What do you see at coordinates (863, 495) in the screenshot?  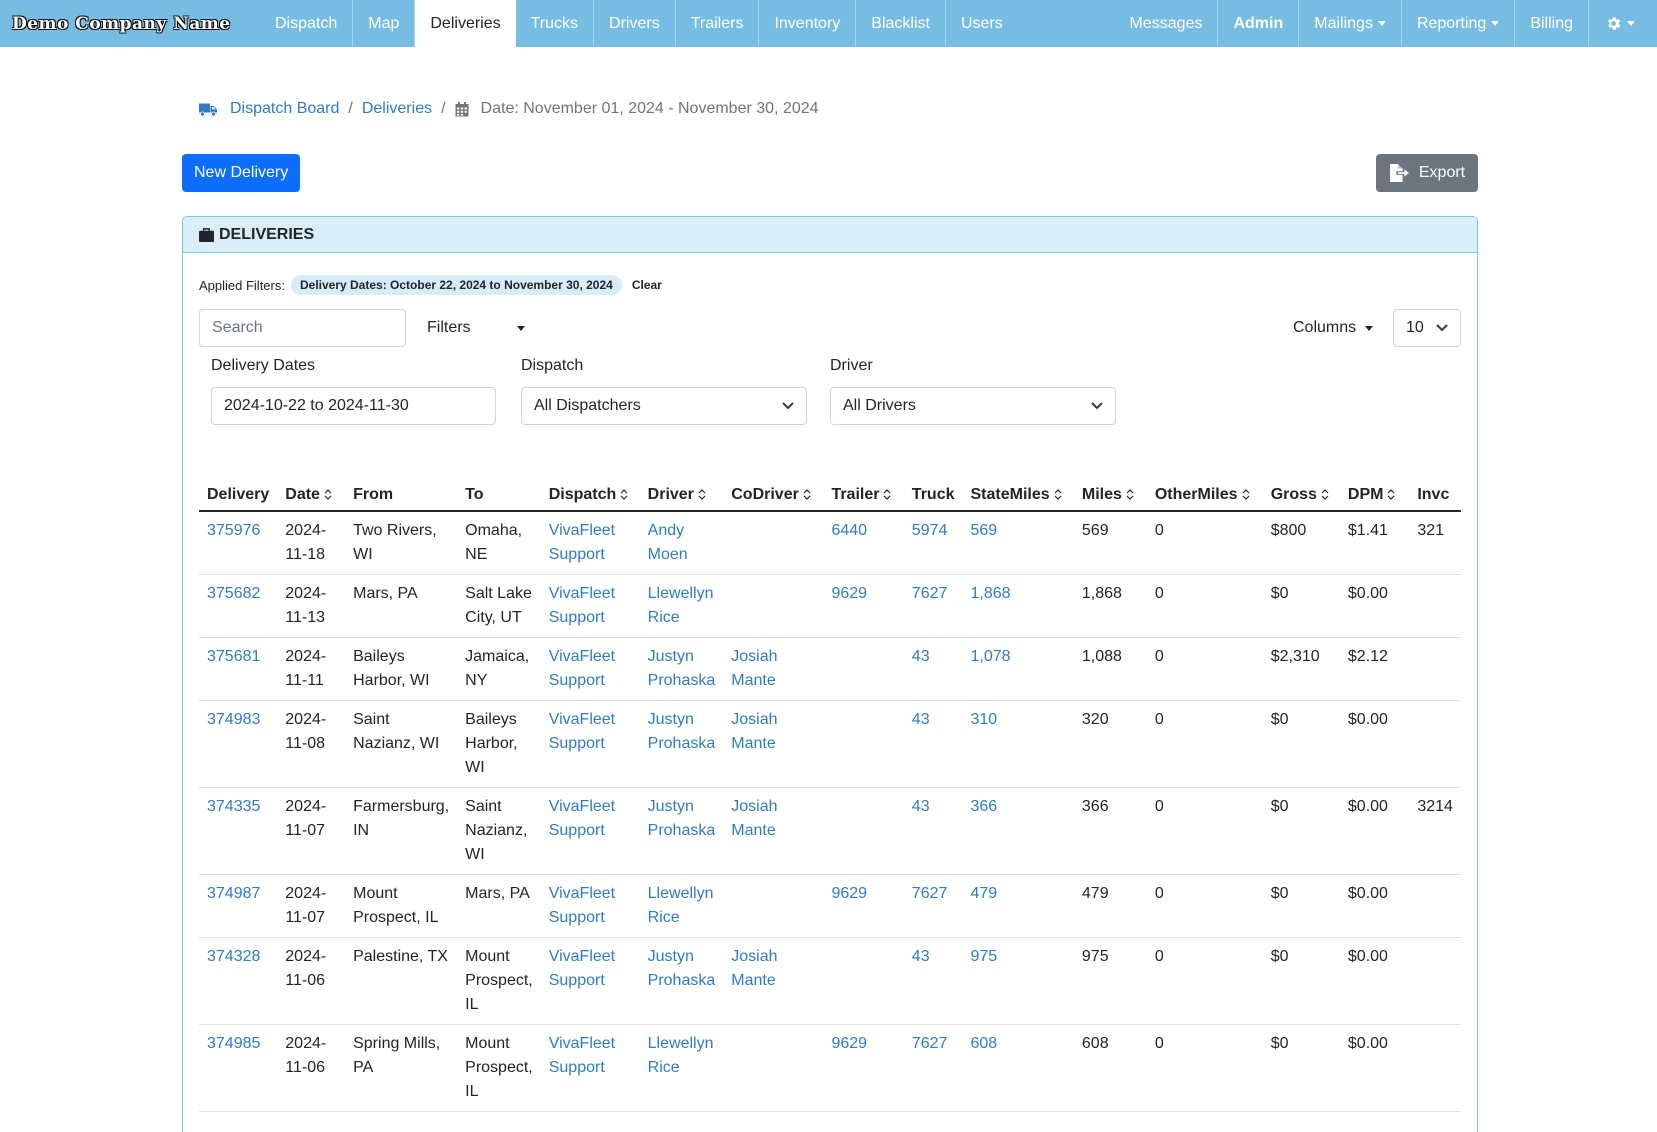 I see `column-header-trailer: Trailer` at bounding box center [863, 495].